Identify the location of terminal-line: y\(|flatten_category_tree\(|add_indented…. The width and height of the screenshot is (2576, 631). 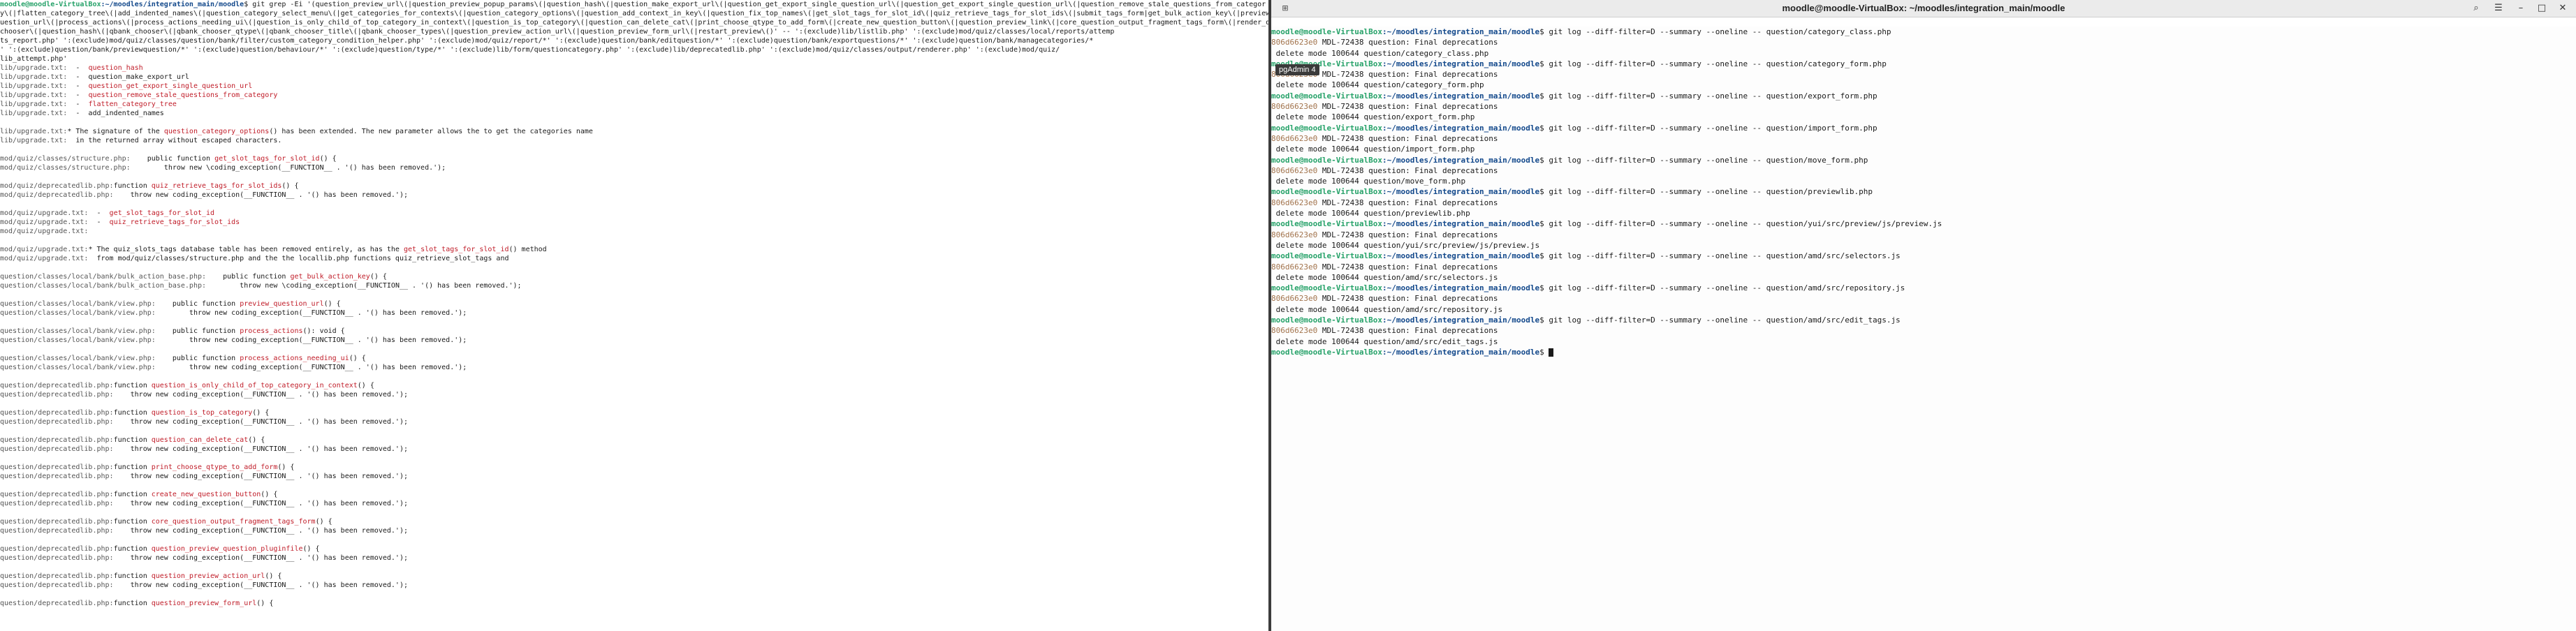
(634, 13).